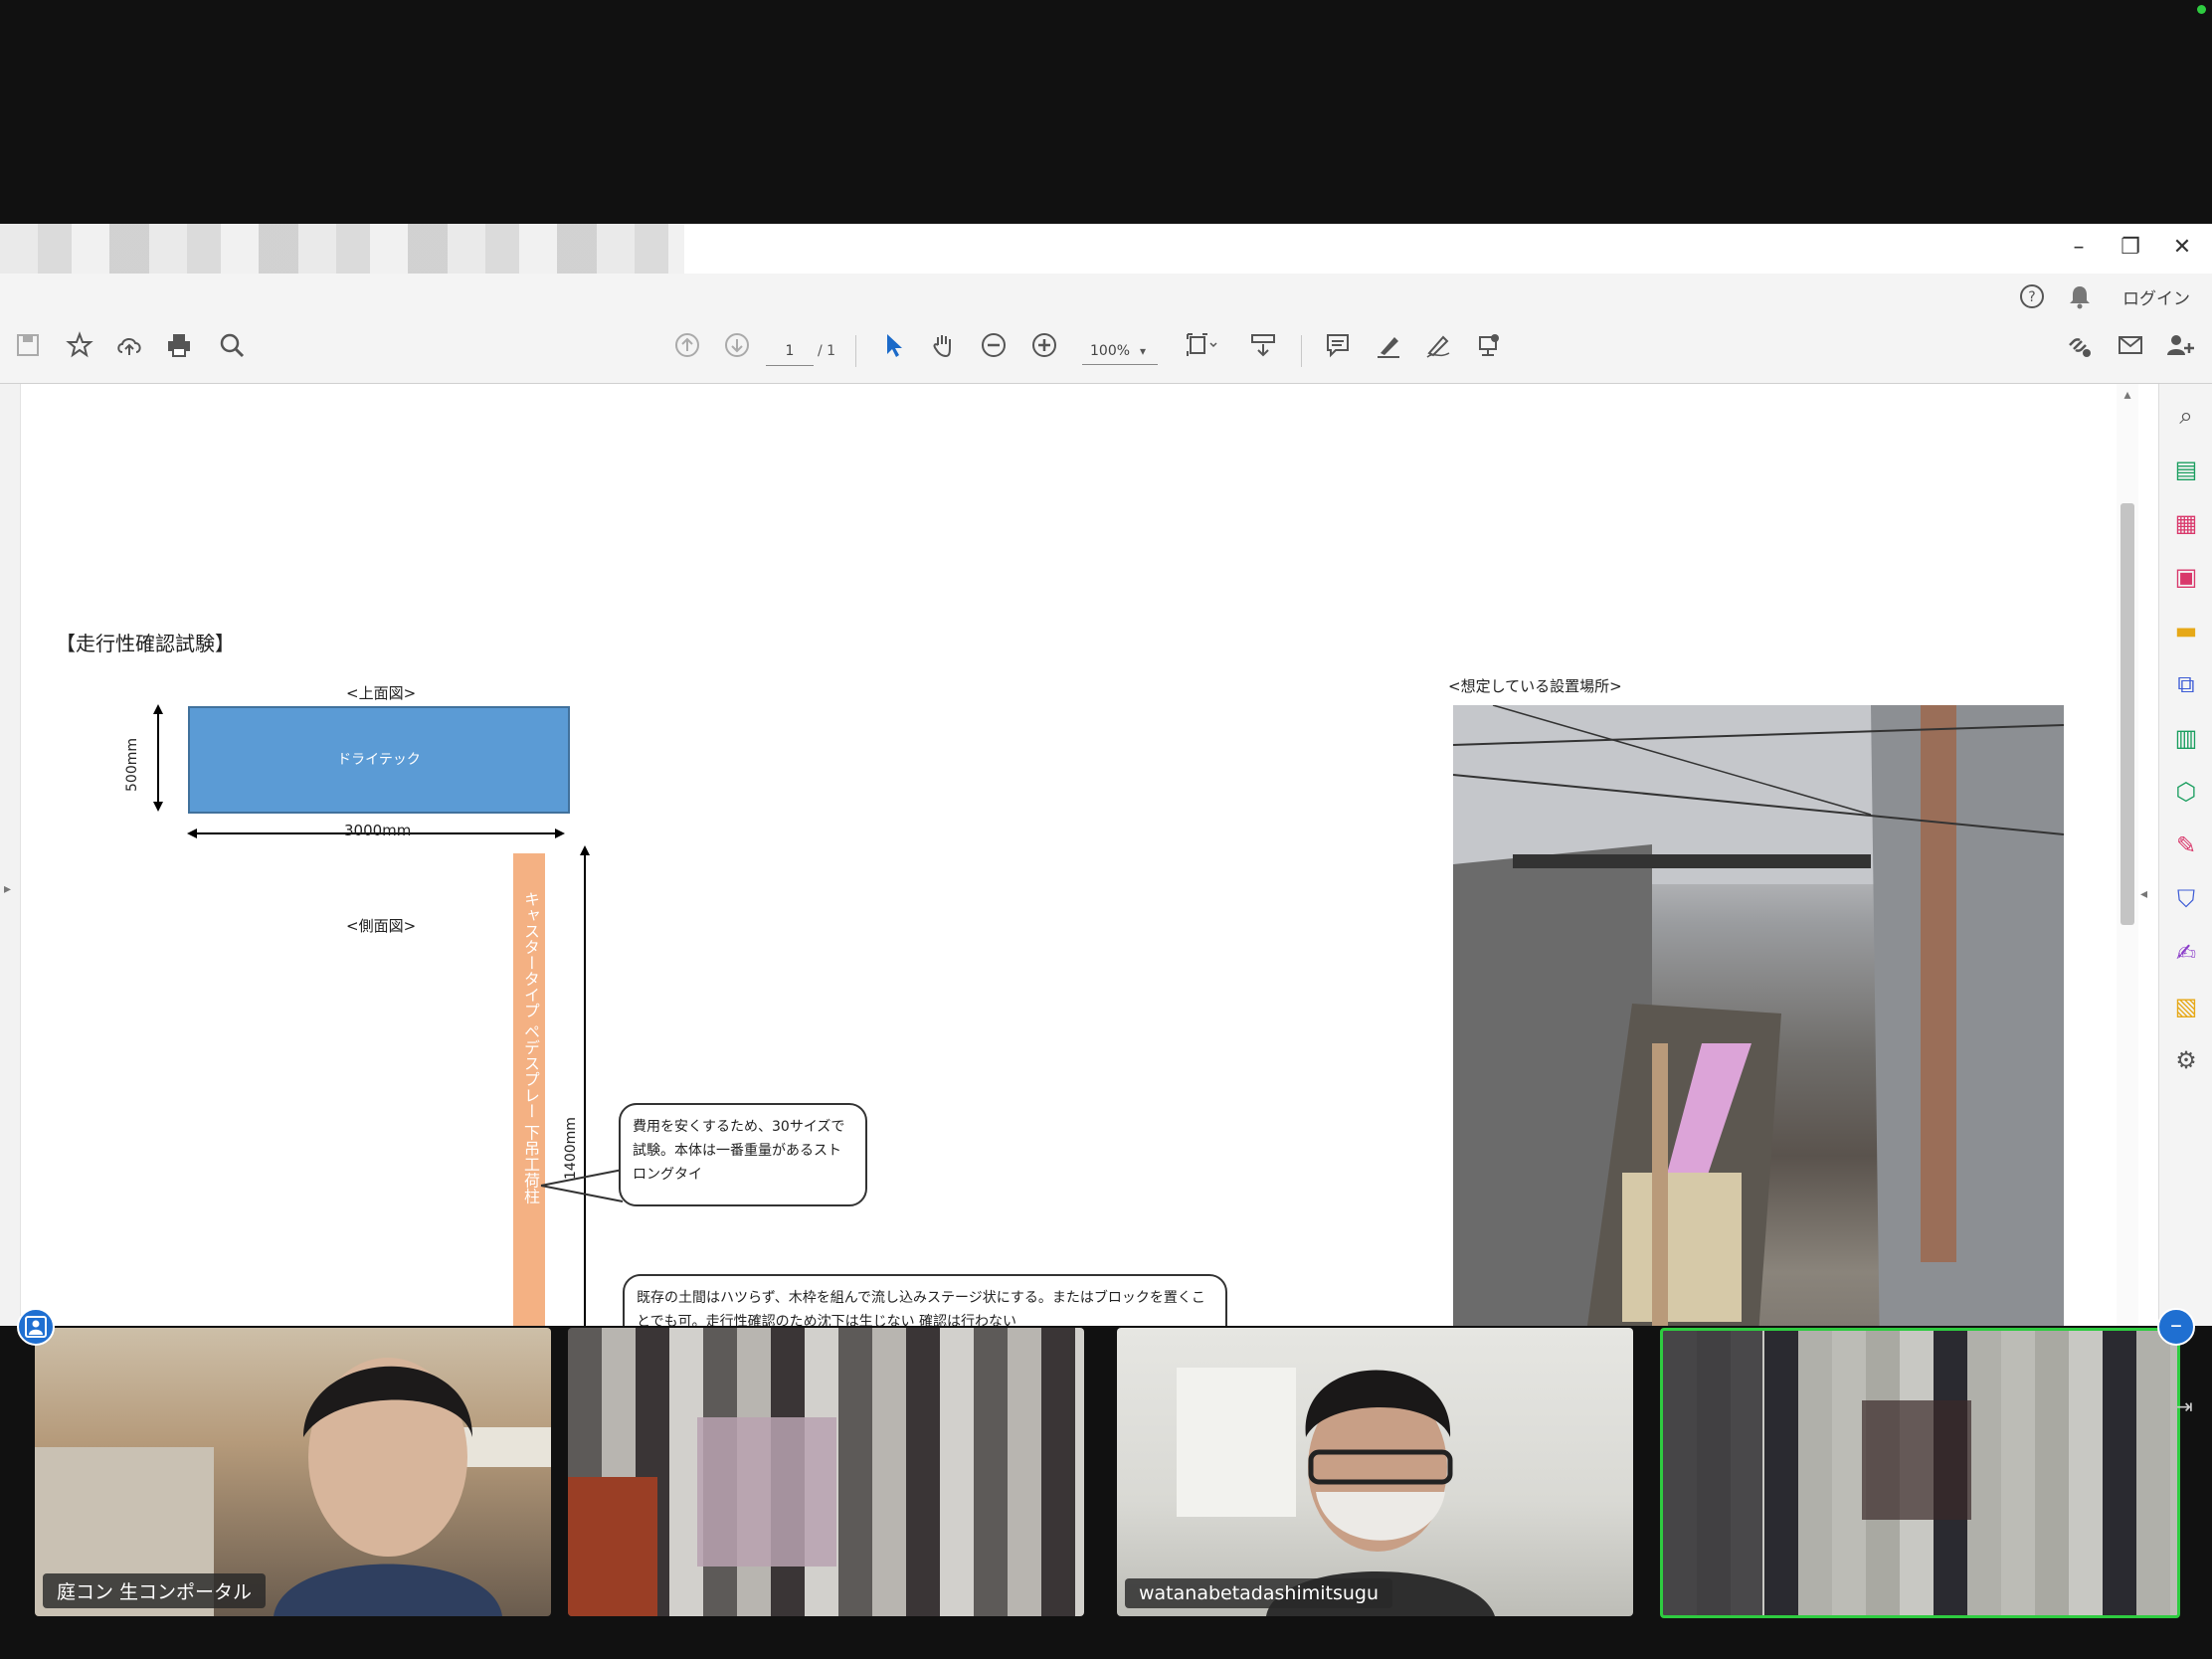 The height and width of the screenshot is (1659, 2212). I want to click on side-view-label: <側面図>, so click(381, 926).